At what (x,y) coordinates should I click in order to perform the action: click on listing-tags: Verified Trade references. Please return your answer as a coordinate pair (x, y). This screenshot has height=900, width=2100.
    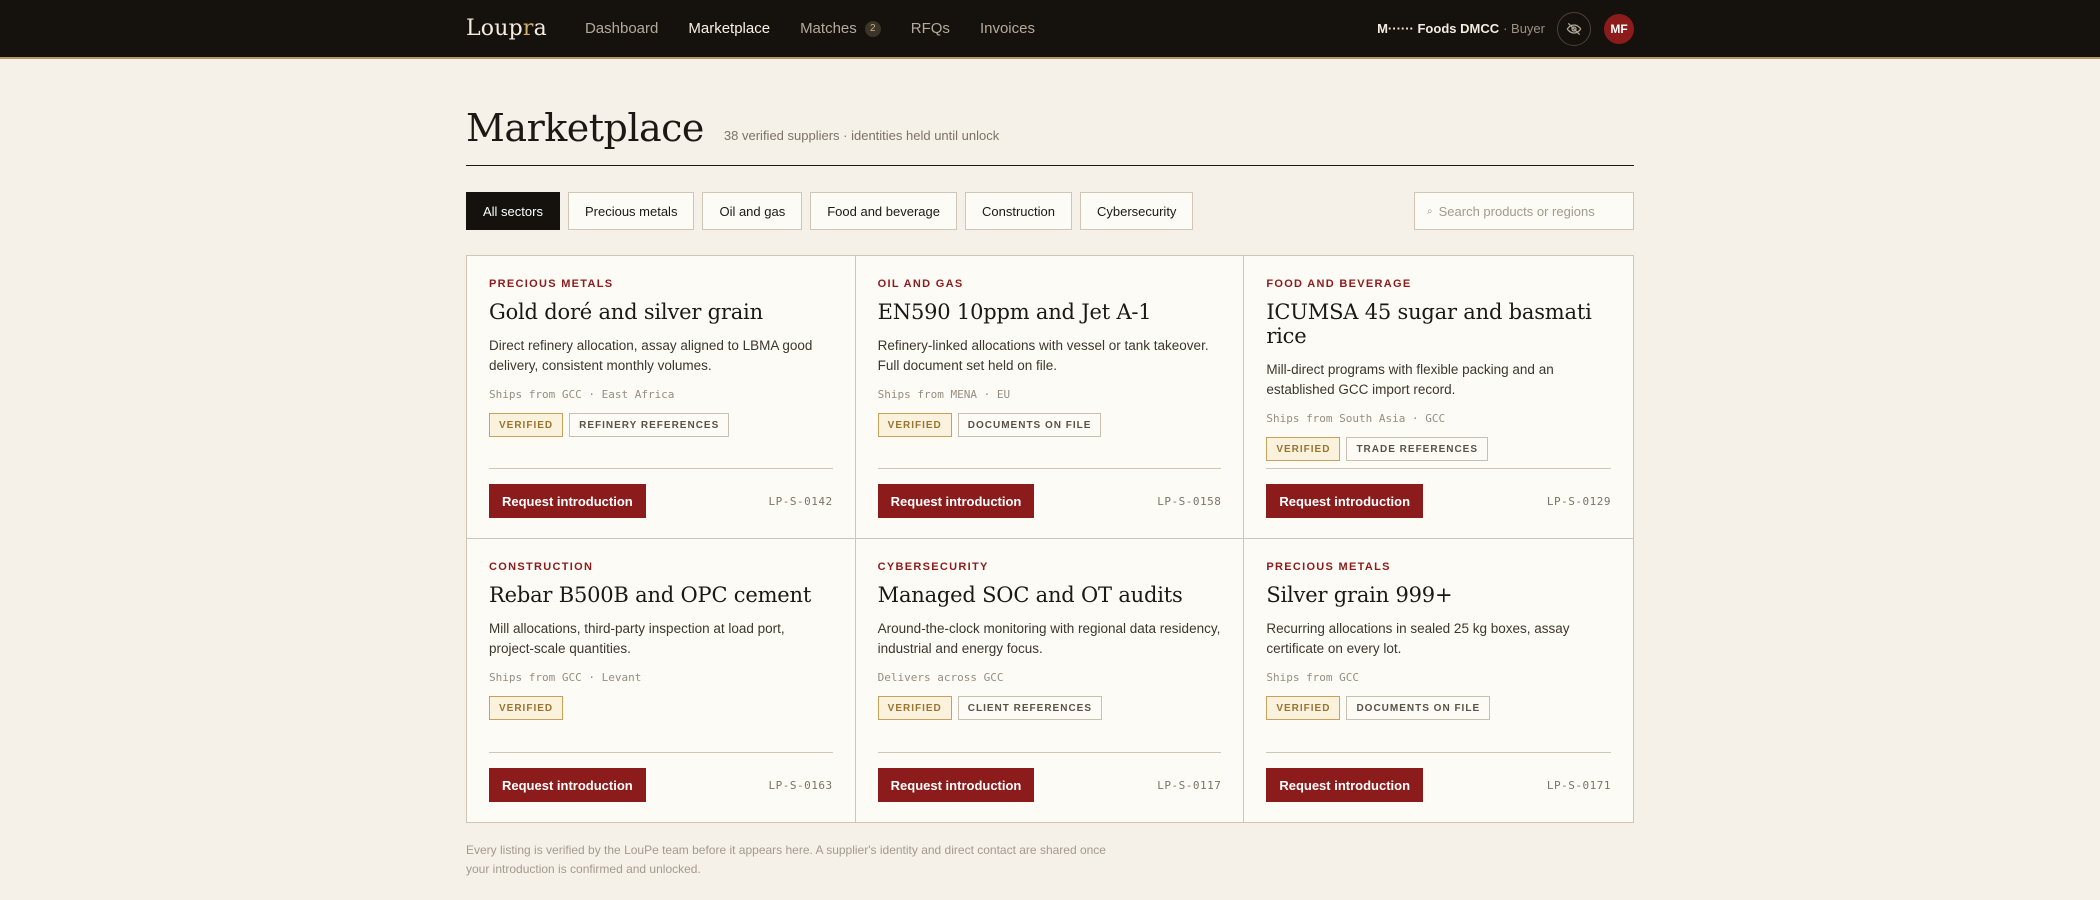
    Looking at the image, I should click on (1438, 449).